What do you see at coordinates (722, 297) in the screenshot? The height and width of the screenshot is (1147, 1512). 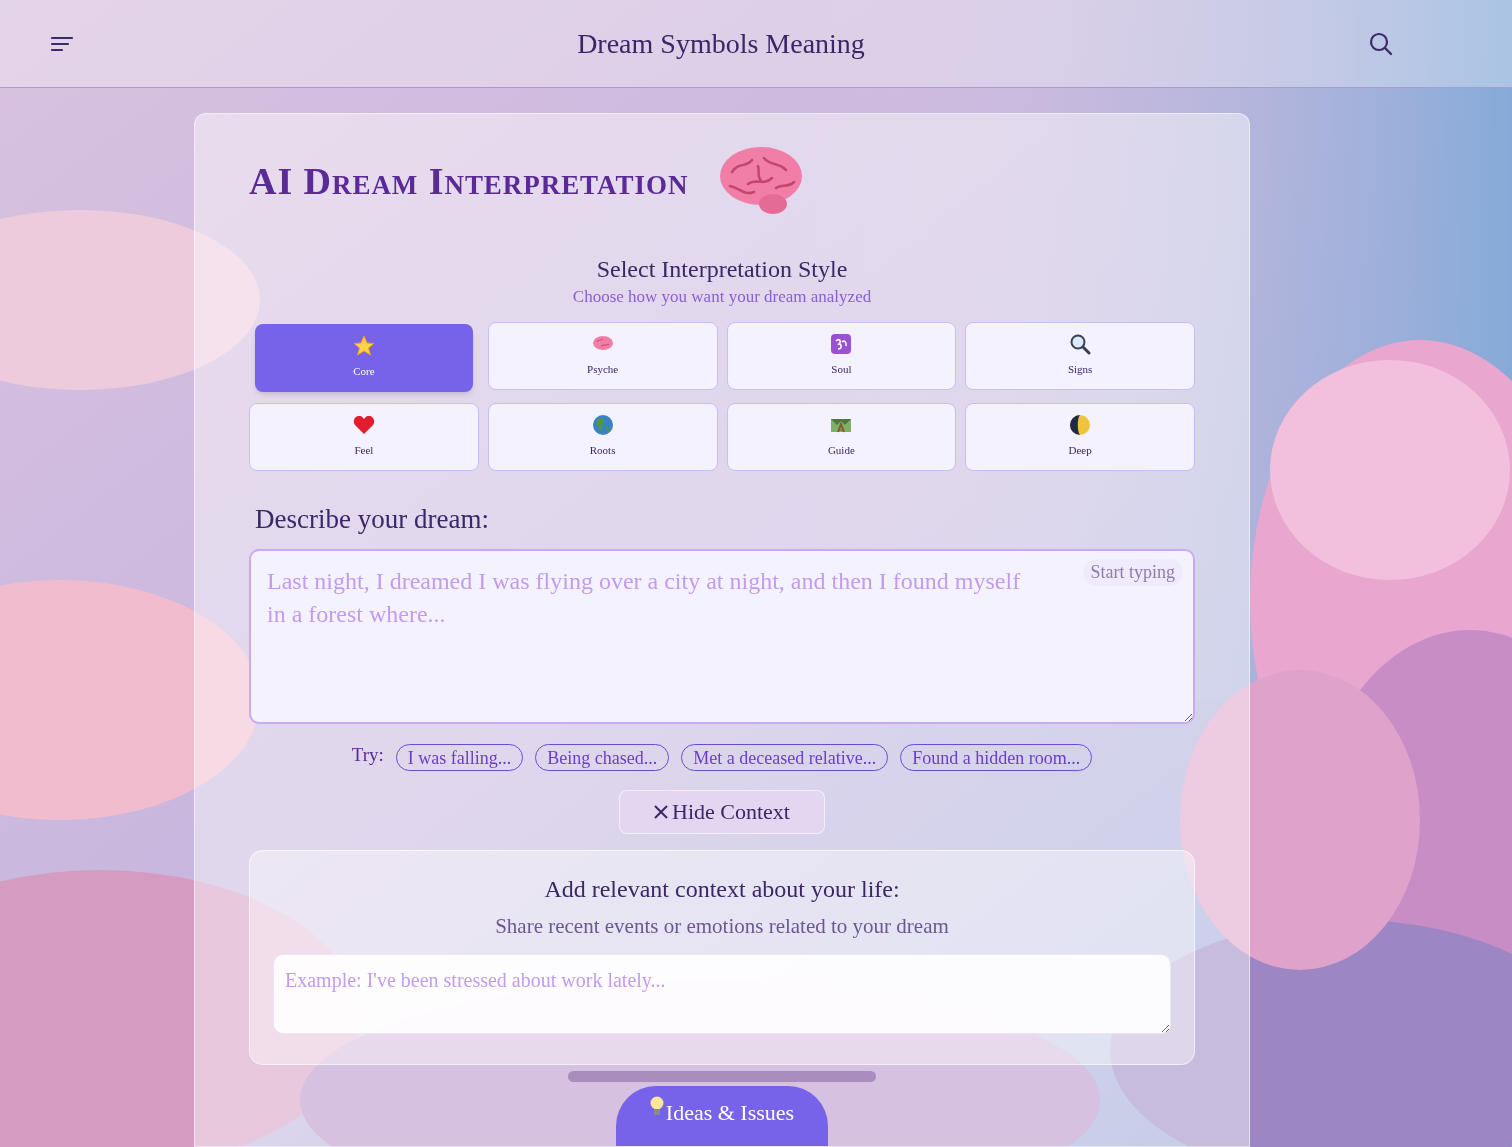 I see `section-subheading: Choose how you want your dream analyzed` at bounding box center [722, 297].